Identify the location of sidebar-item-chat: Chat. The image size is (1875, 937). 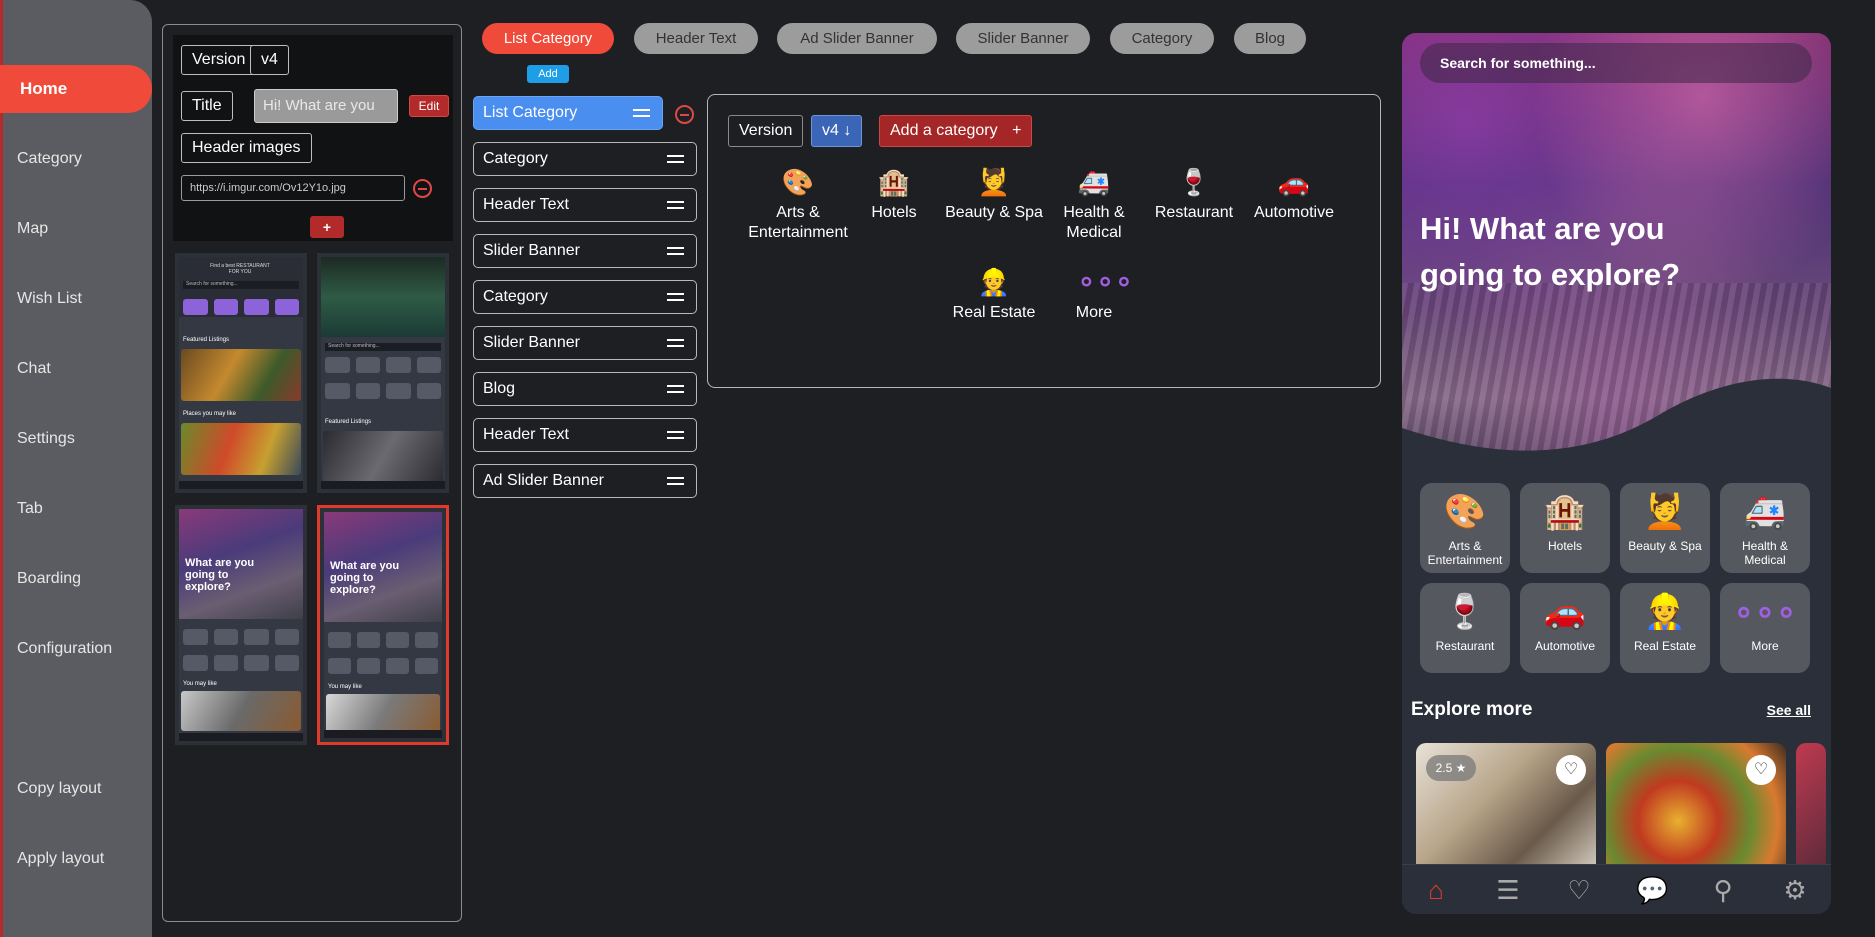
(34, 369).